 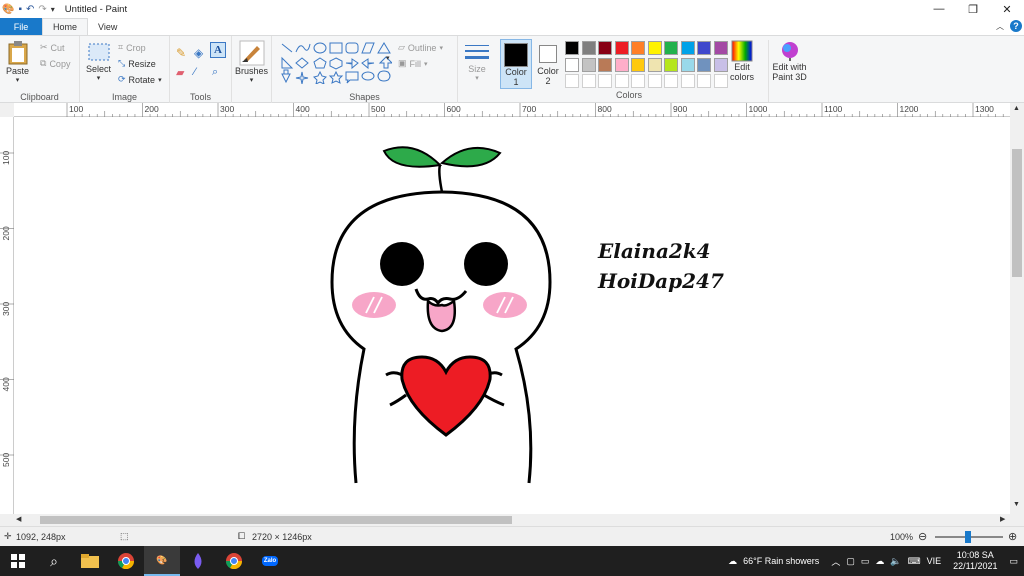 I want to click on droplet-app-icon, so click(x=198, y=561).